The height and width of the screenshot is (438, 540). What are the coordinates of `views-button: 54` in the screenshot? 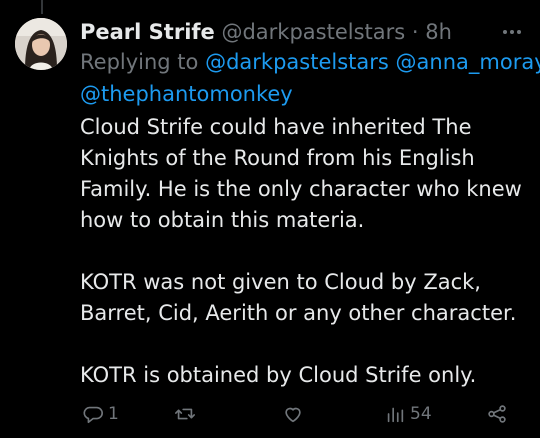 It's located at (408, 414).